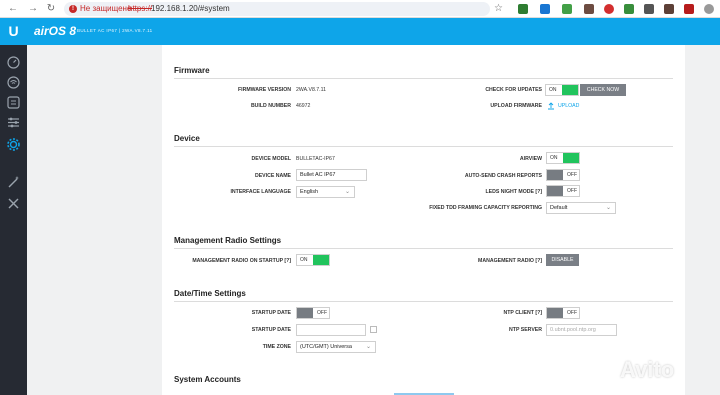 The image size is (720, 395). I want to click on leds-night-mode-label: LEDS NIGHT MODE [?], so click(513, 192).